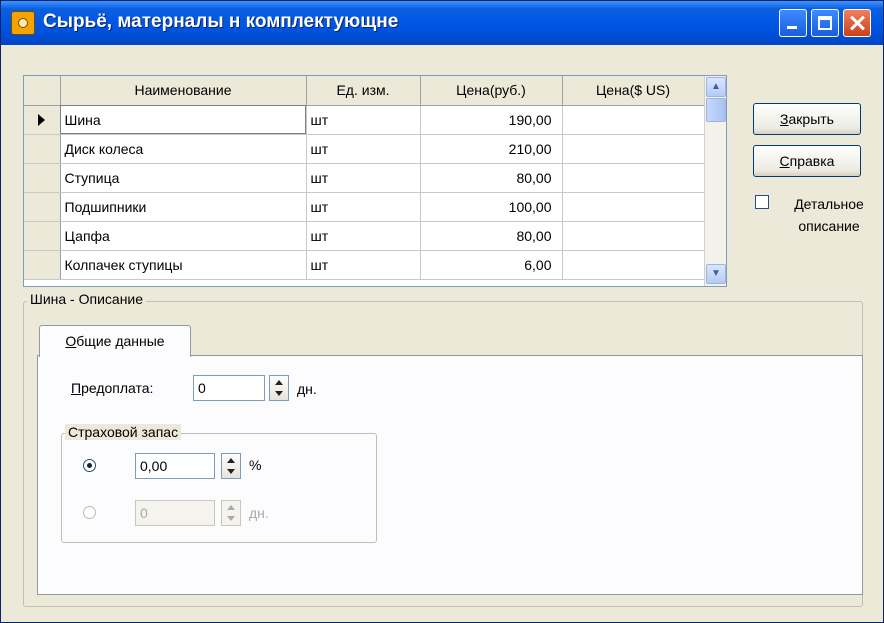 This screenshot has height=623, width=884. I want to click on cell-name: Подшипники, so click(183, 207).